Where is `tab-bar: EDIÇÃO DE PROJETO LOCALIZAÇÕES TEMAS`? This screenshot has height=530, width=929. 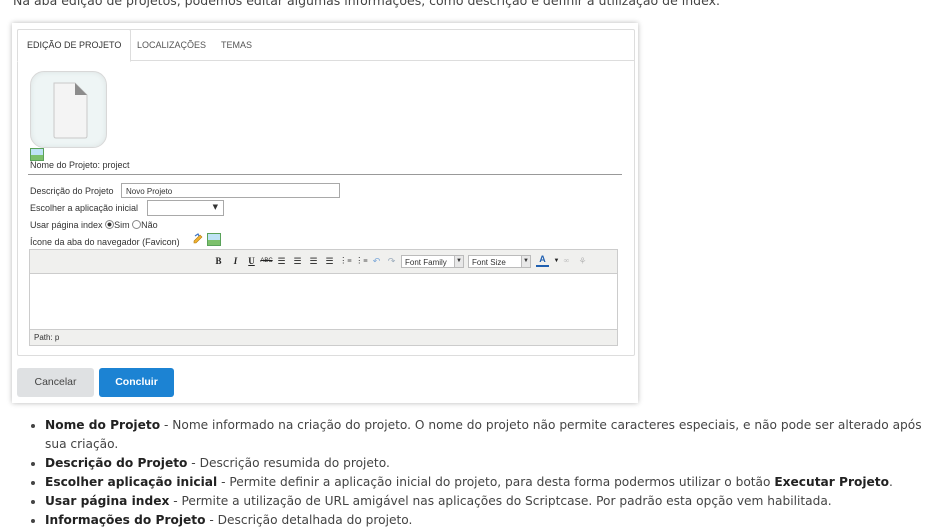
tab-bar: EDIÇÃO DE PROJETO LOCALIZAÇÕES TEMAS is located at coordinates (325, 45).